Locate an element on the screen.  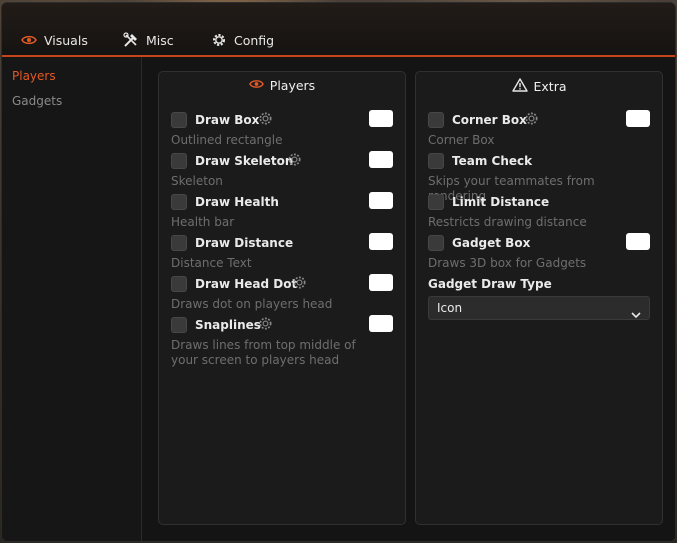
option-draw-head-dot: Draw Head Dot is located at coordinates (282, 285).